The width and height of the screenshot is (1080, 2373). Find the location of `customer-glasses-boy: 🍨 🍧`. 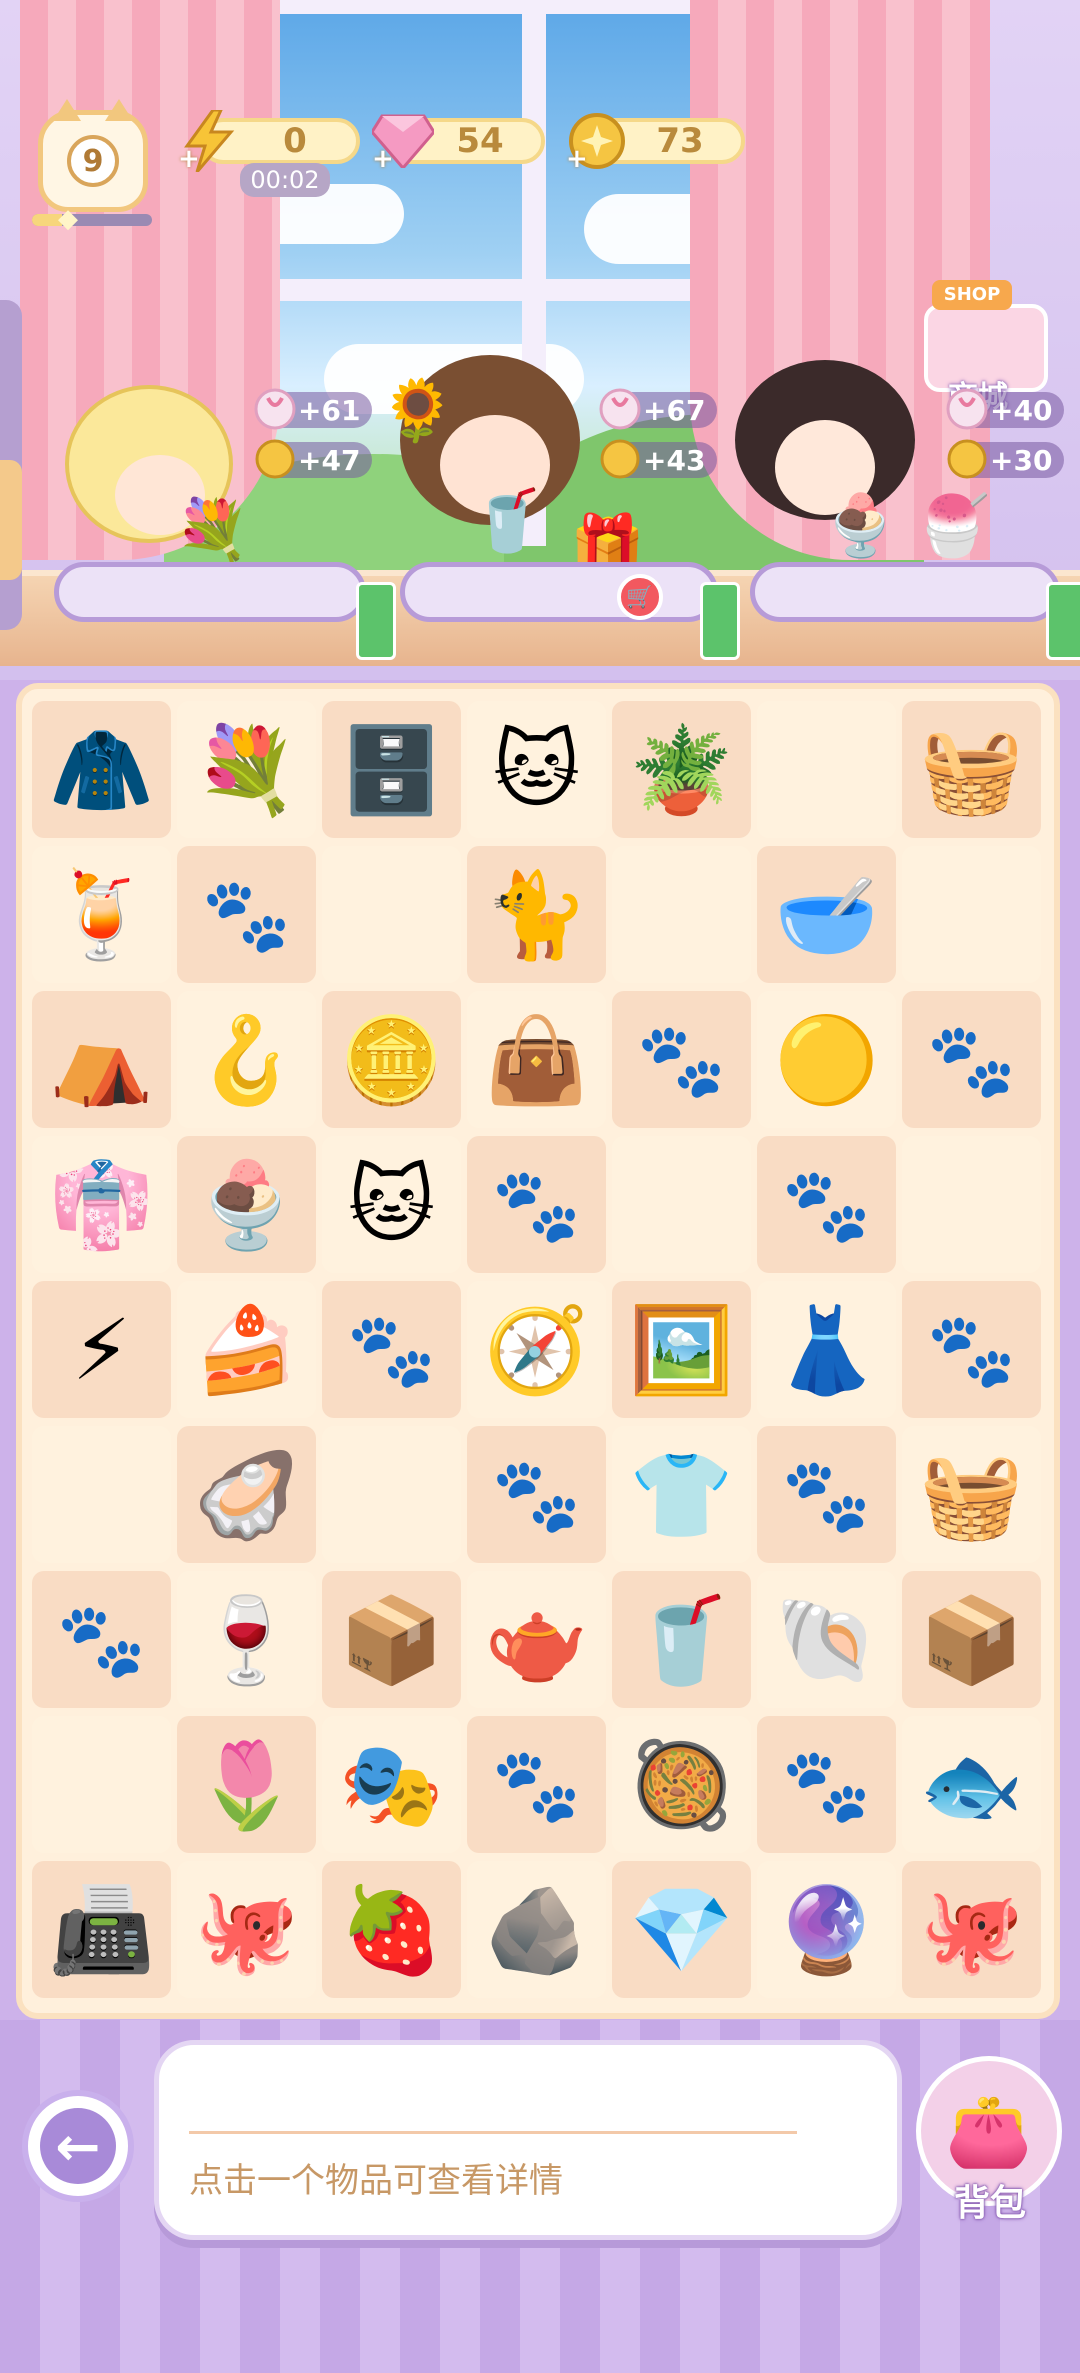

customer-glasses-boy: 🍨 🍧 is located at coordinates (862, 460).